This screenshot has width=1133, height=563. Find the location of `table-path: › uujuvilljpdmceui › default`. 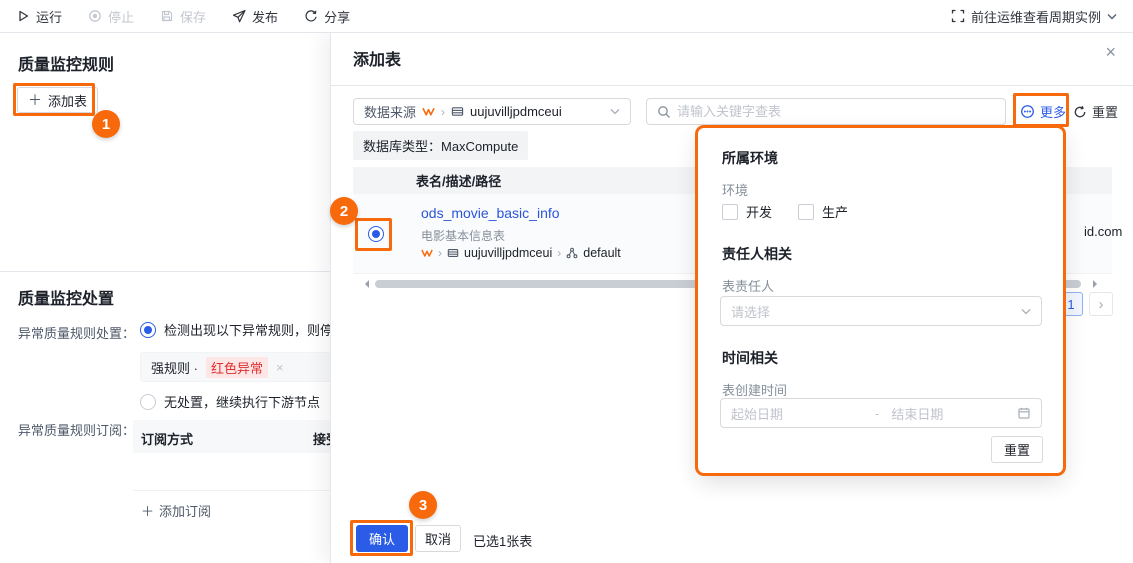

table-path: › uujuvilljpdmceui › default is located at coordinates (521, 253).